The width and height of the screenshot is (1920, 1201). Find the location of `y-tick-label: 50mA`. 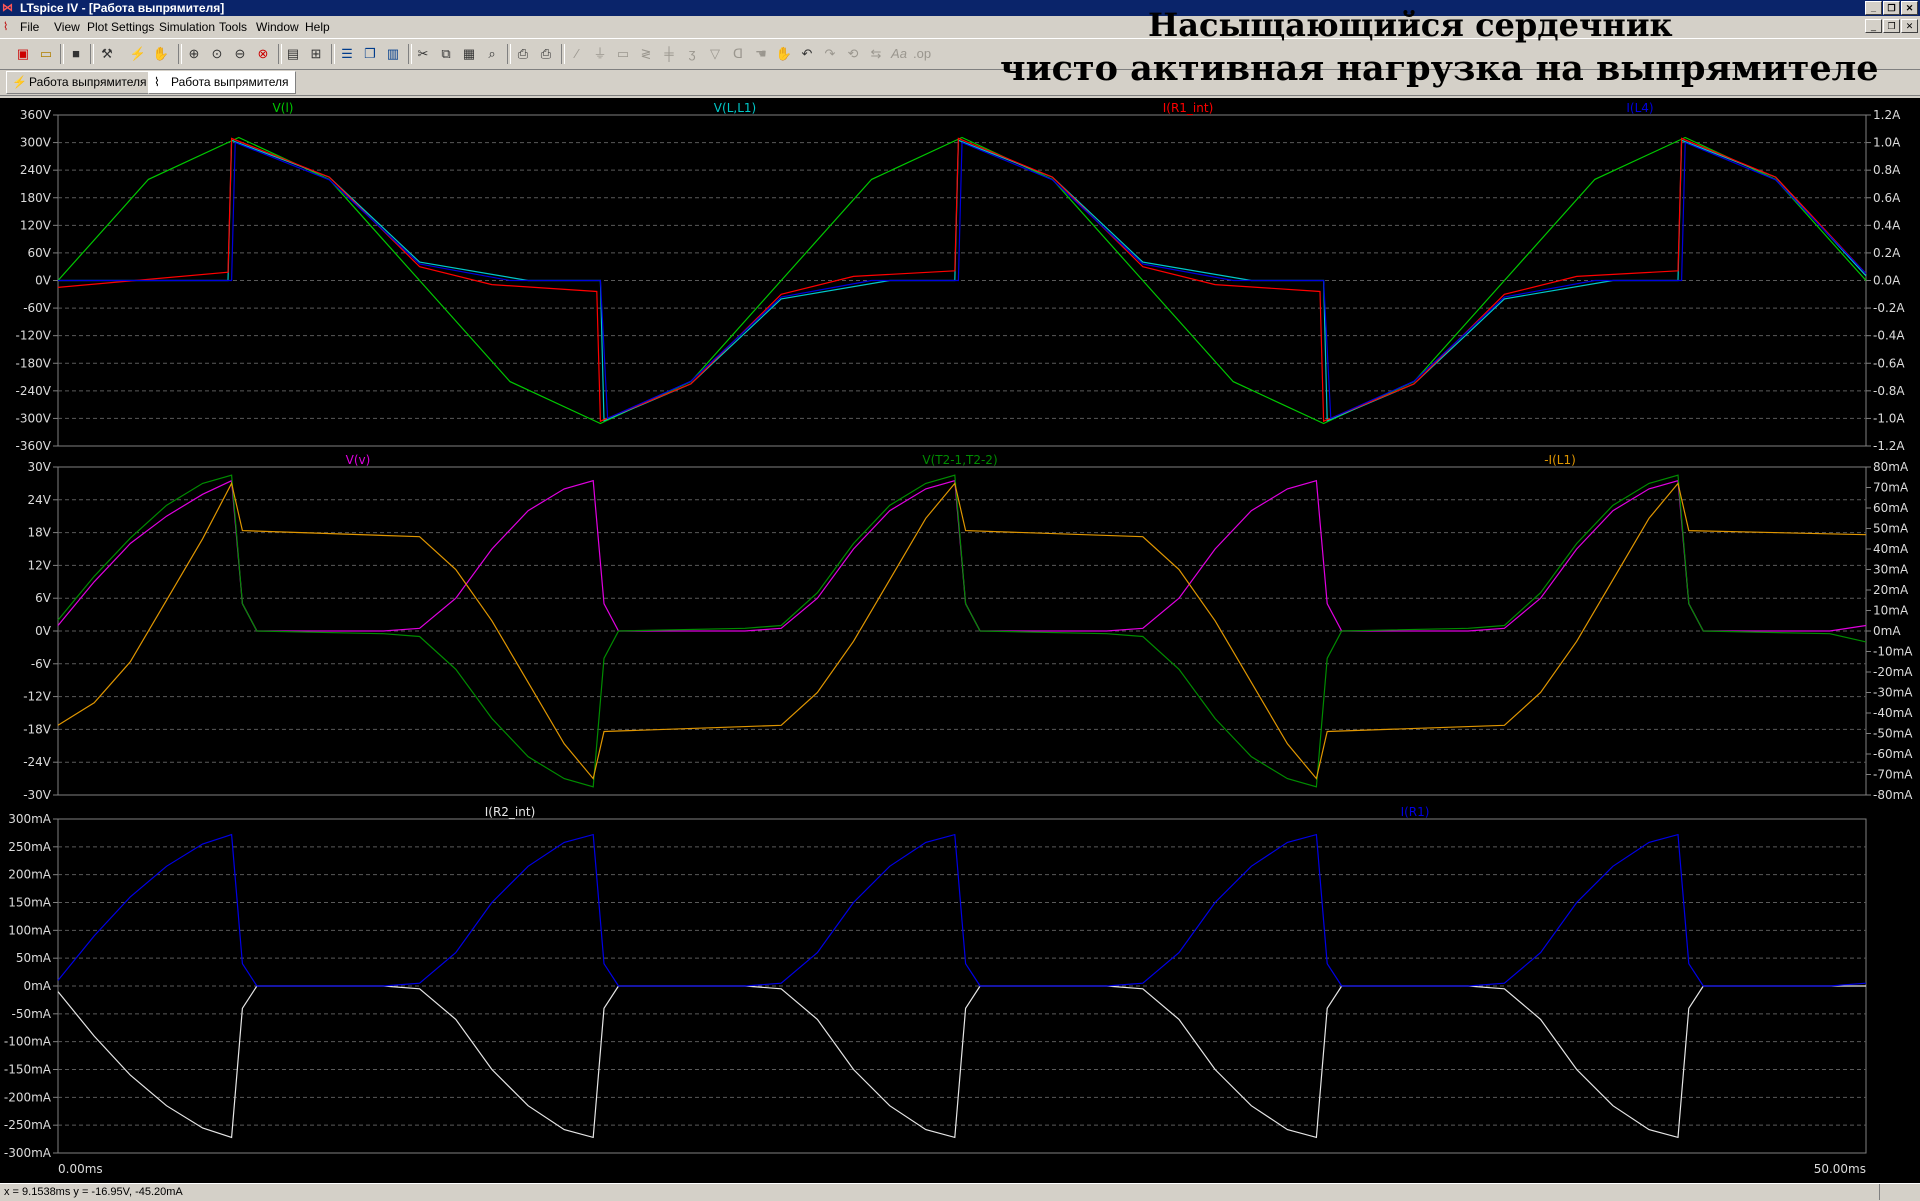

y-tick-label: 50mA is located at coordinates (34, 958).